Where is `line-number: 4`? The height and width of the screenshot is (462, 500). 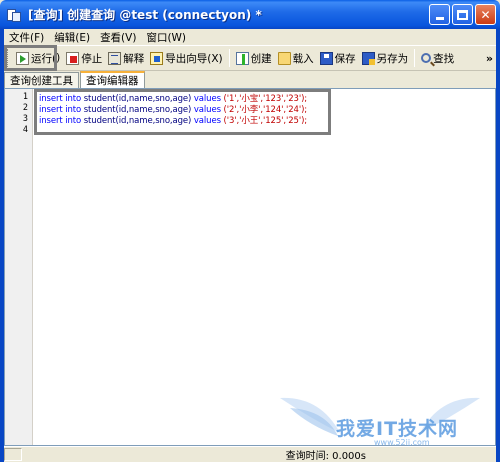
line-number: 4 is located at coordinates (25, 130).